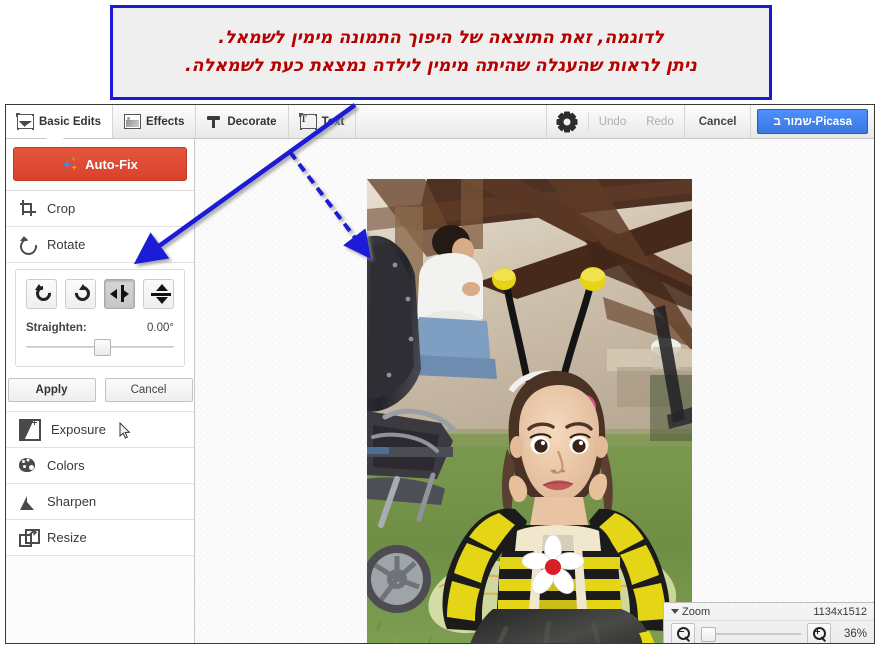 Image resolution: width=880 pixels, height=648 pixels. What do you see at coordinates (613, 121) in the screenshot?
I see `undo-button: Undo` at bounding box center [613, 121].